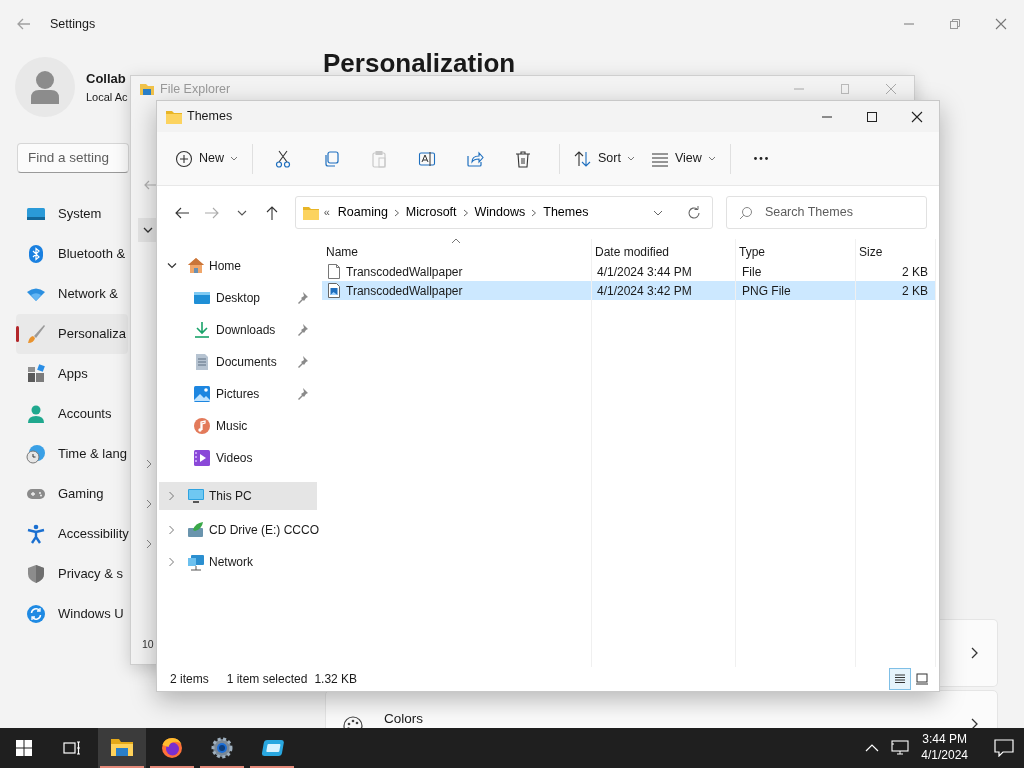  Describe the element at coordinates (745, 212) in the screenshot. I see `search-icon` at that location.